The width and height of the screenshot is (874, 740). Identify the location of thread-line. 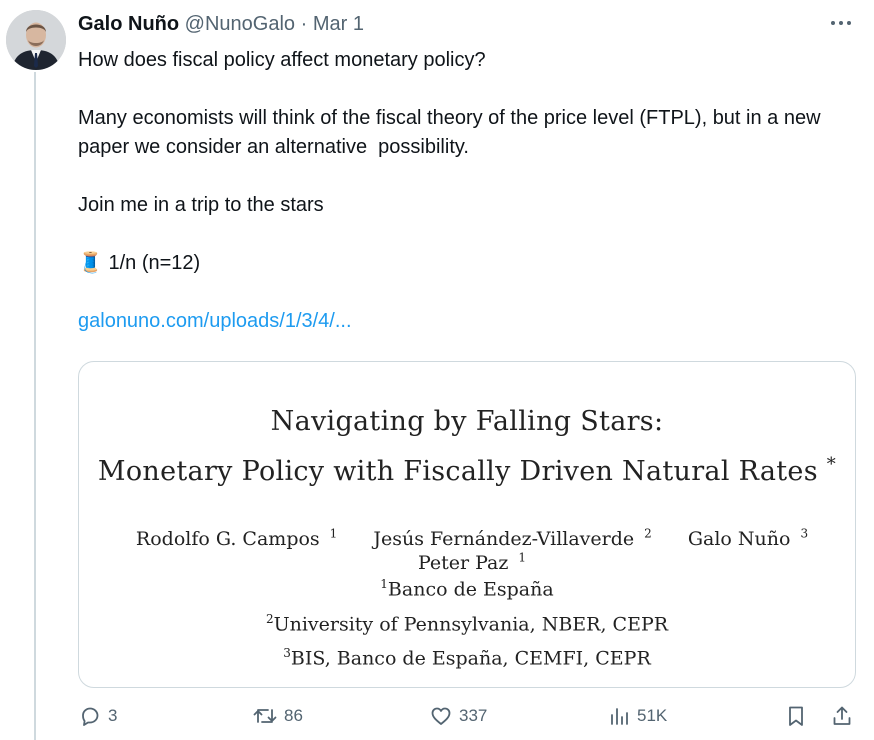
(35, 406).